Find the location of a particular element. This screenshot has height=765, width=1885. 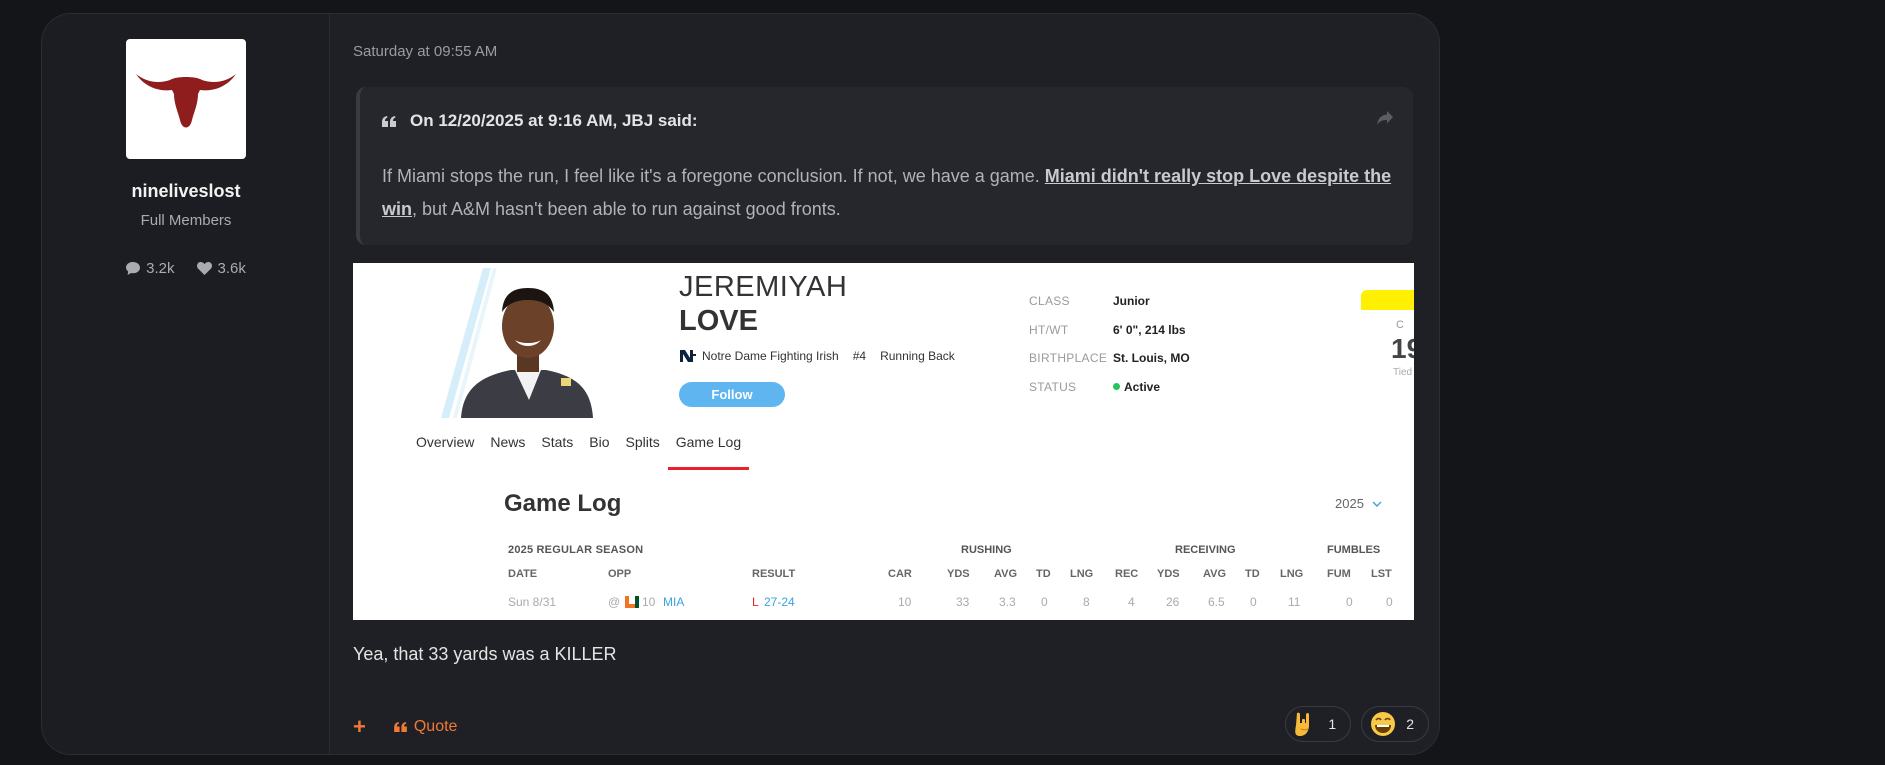

messages-stat: 3.2k is located at coordinates (150, 268).